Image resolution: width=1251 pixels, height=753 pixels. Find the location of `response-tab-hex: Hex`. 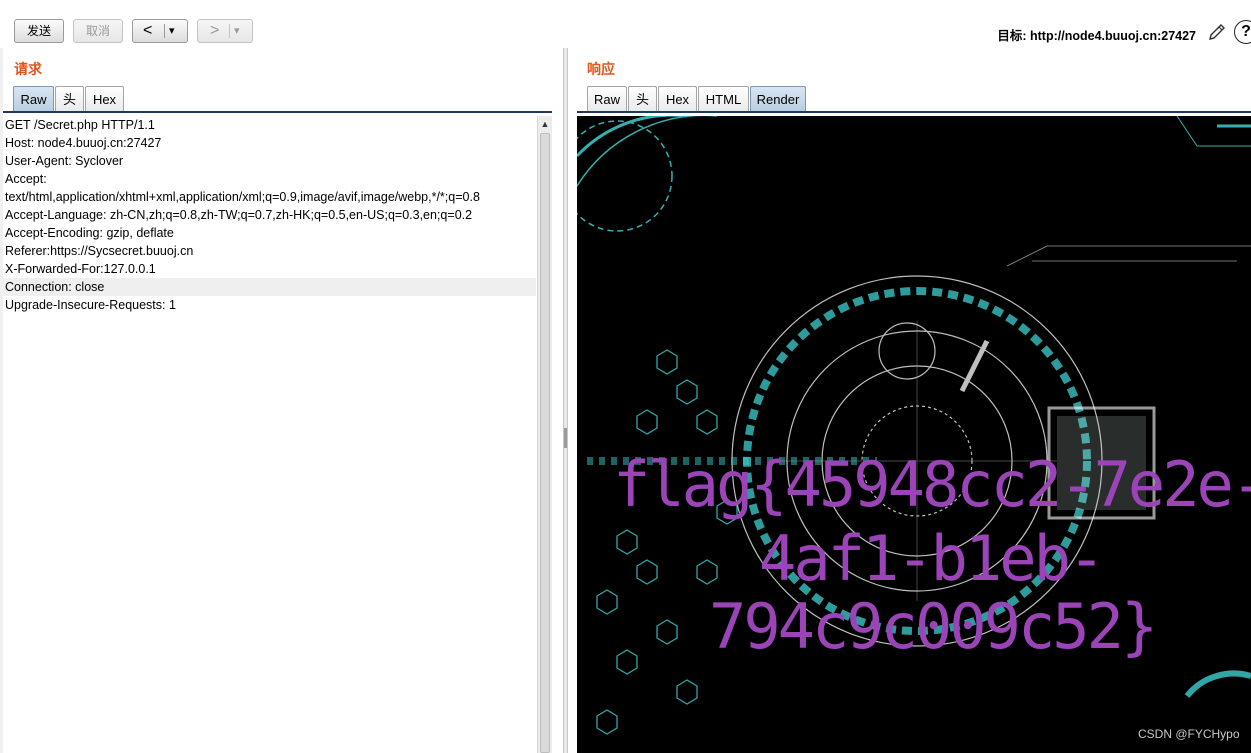

response-tab-hex: Hex is located at coordinates (677, 99).